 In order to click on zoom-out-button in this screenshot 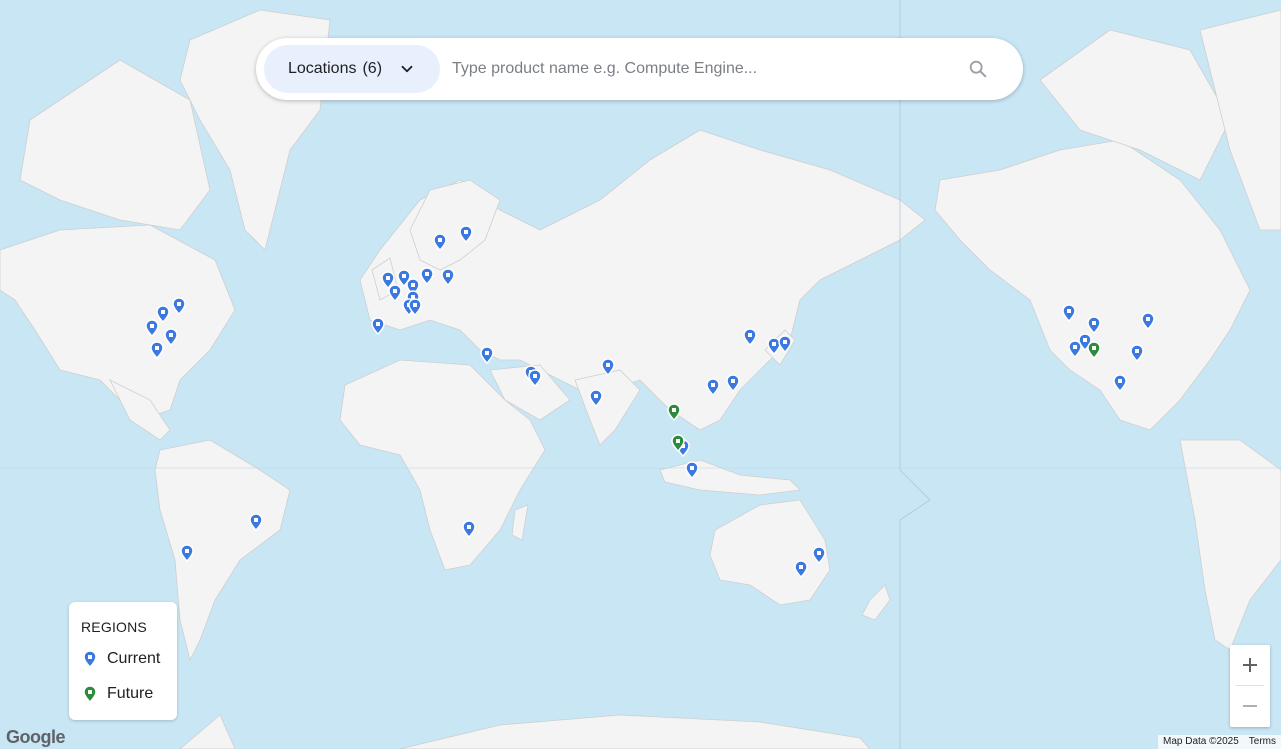, I will do `click(1250, 706)`.